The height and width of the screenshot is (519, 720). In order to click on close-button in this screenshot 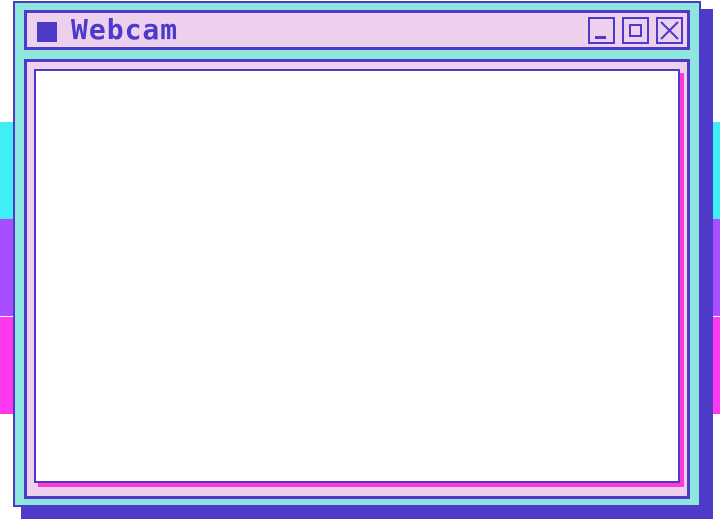, I will do `click(669, 30)`.